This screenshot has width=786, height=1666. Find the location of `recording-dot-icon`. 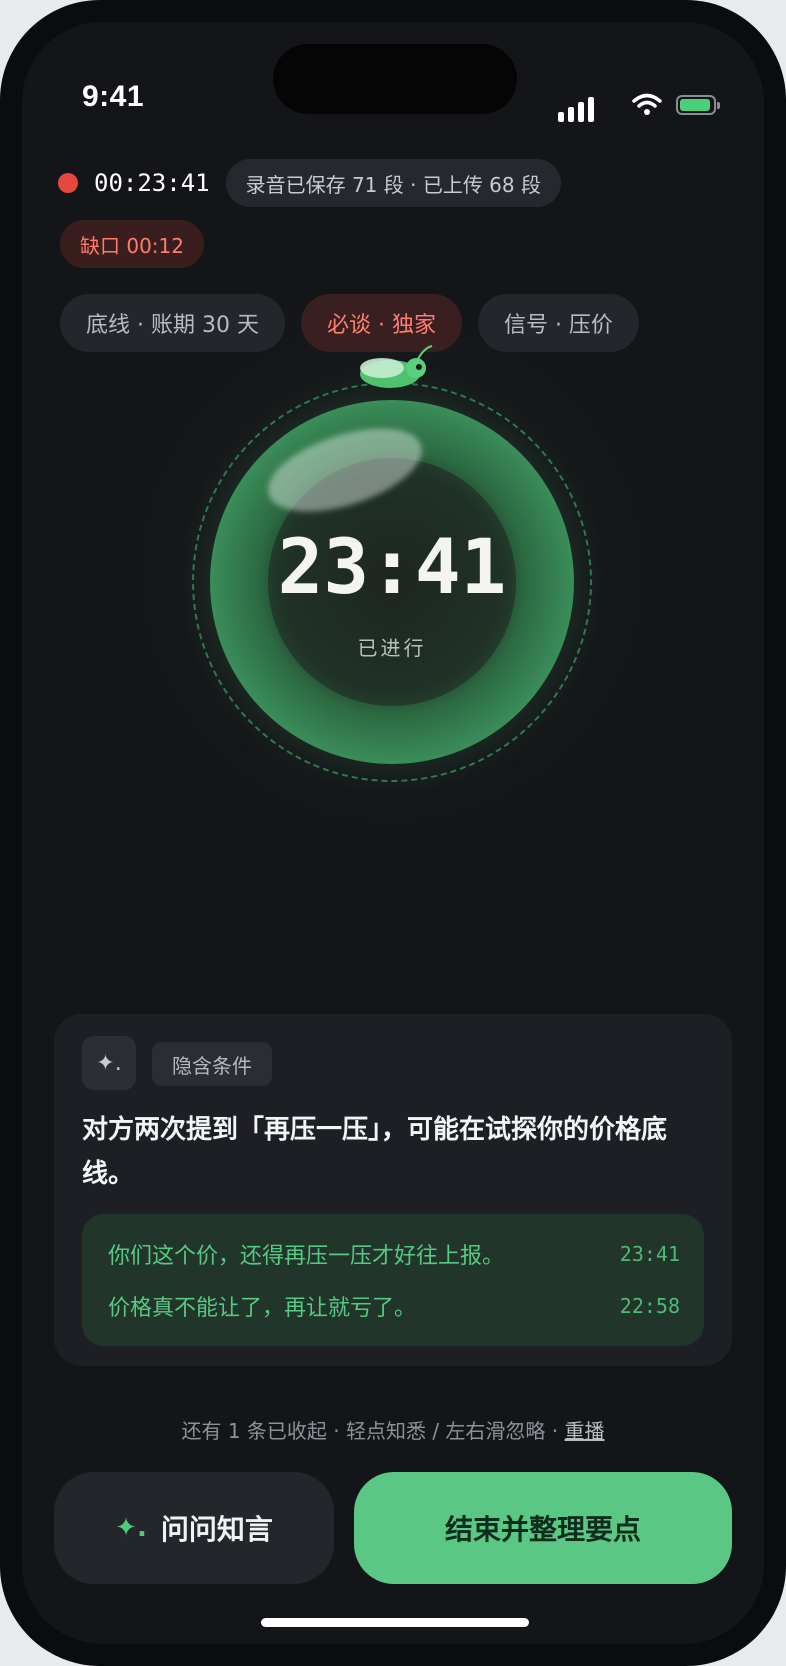

recording-dot-icon is located at coordinates (68, 183).